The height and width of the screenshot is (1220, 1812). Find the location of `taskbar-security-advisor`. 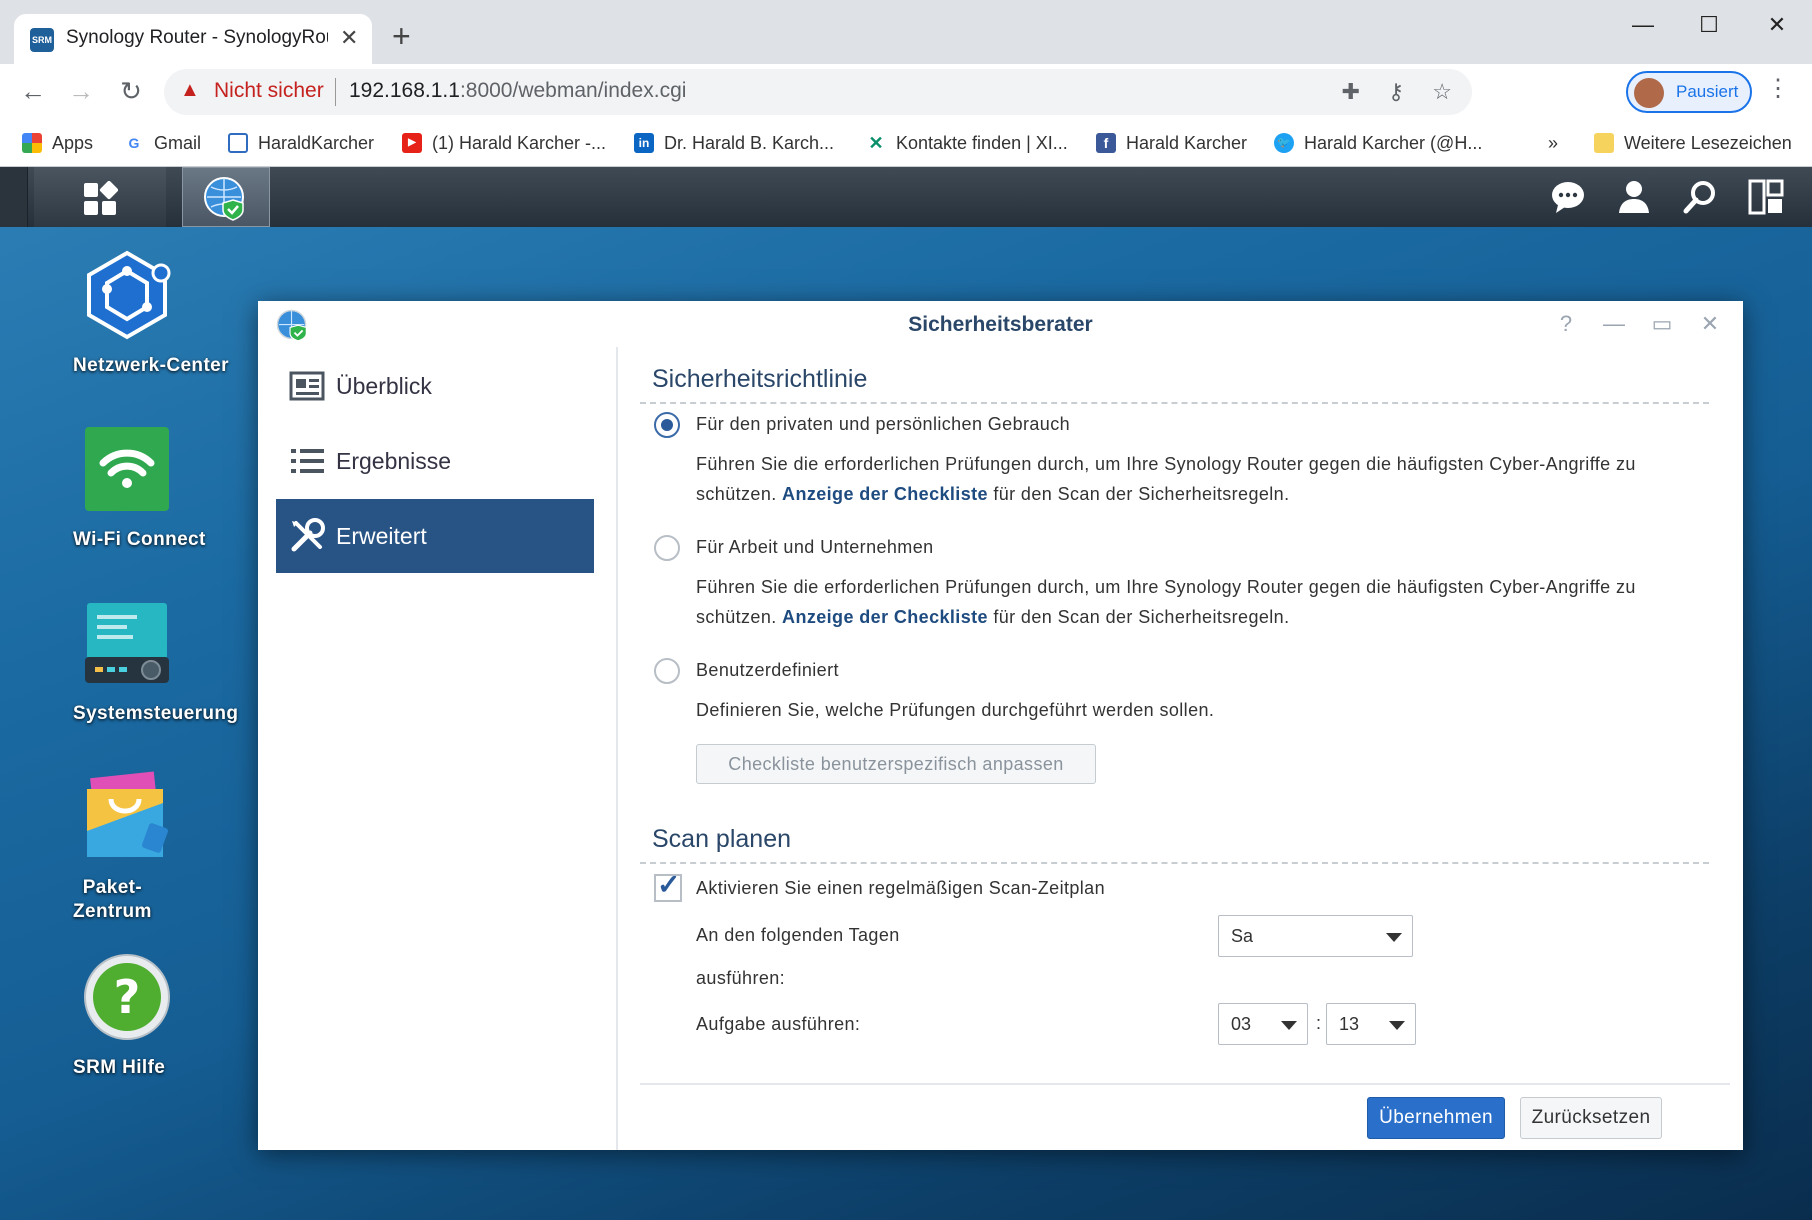

taskbar-security-advisor is located at coordinates (226, 197).